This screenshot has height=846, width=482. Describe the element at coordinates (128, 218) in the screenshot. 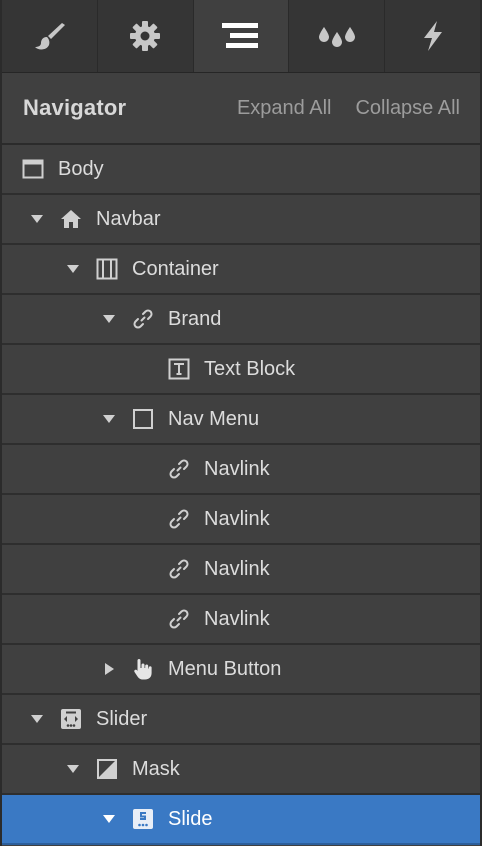

I see `tree-item-label: Navbar` at that location.